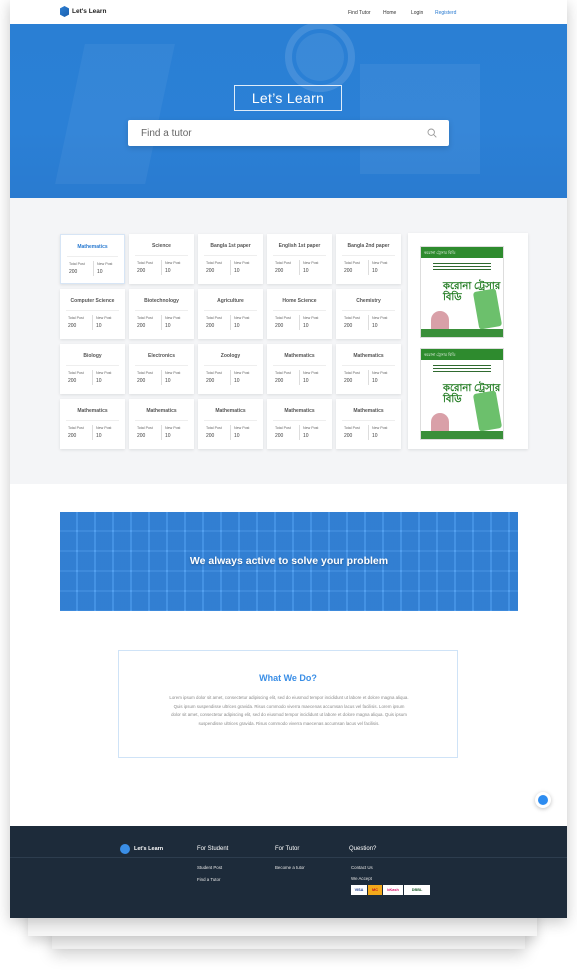 The height and width of the screenshot is (972, 577). I want to click on subject-name: Biology, so click(92, 356).